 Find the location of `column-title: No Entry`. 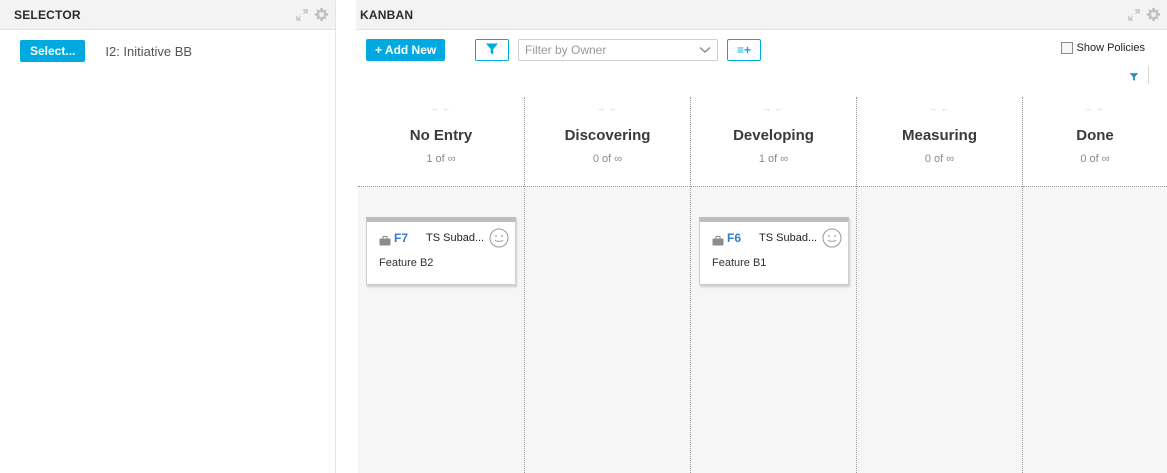

column-title: No Entry is located at coordinates (441, 135).